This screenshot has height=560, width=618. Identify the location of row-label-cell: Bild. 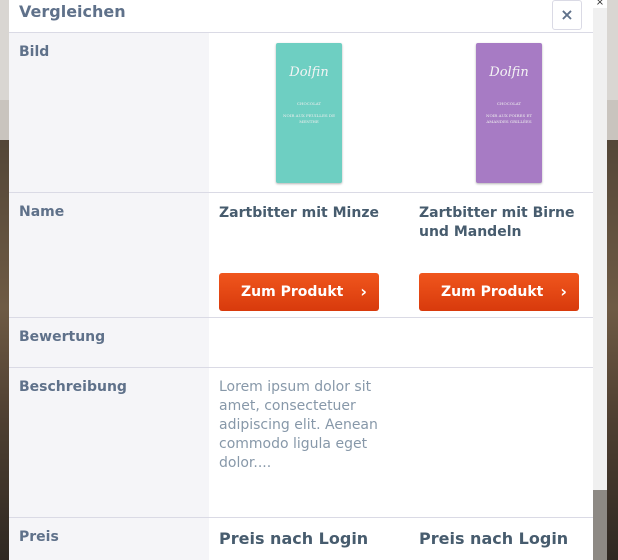
(109, 112).